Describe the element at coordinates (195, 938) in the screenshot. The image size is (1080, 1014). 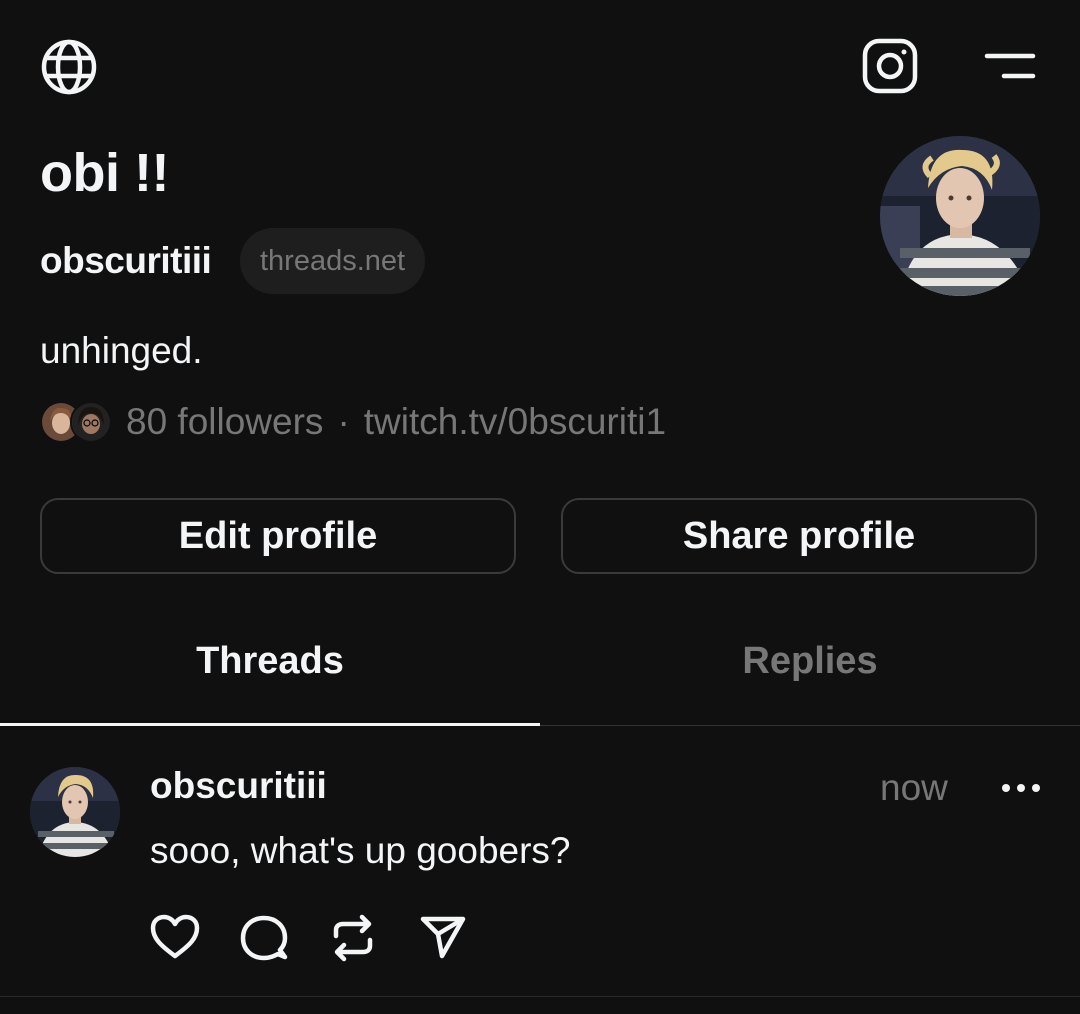
I see `heart-icon` at that location.